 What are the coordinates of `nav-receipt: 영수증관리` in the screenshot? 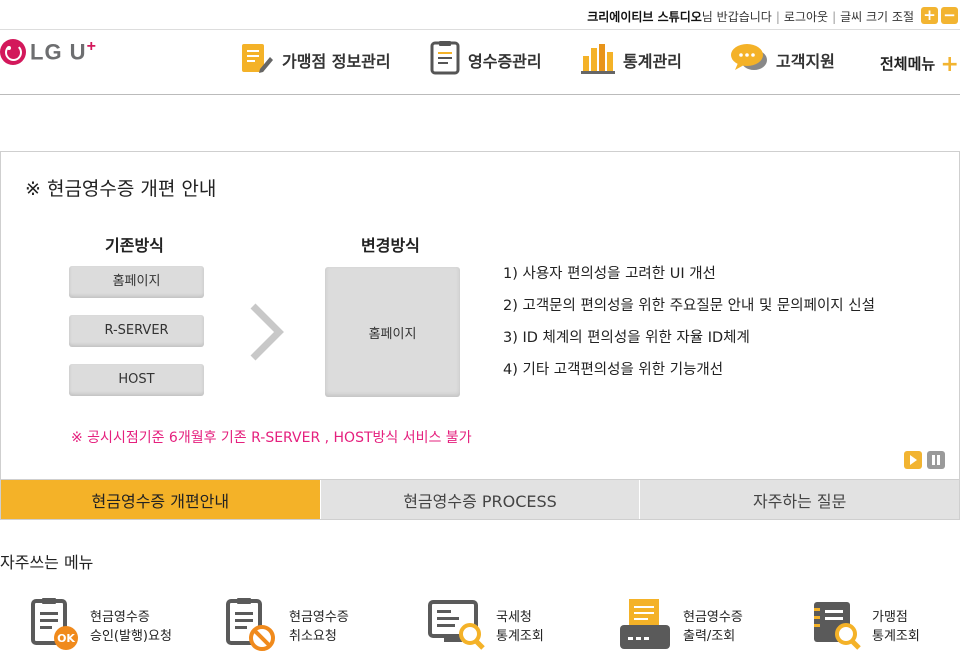 It's located at (486, 60).